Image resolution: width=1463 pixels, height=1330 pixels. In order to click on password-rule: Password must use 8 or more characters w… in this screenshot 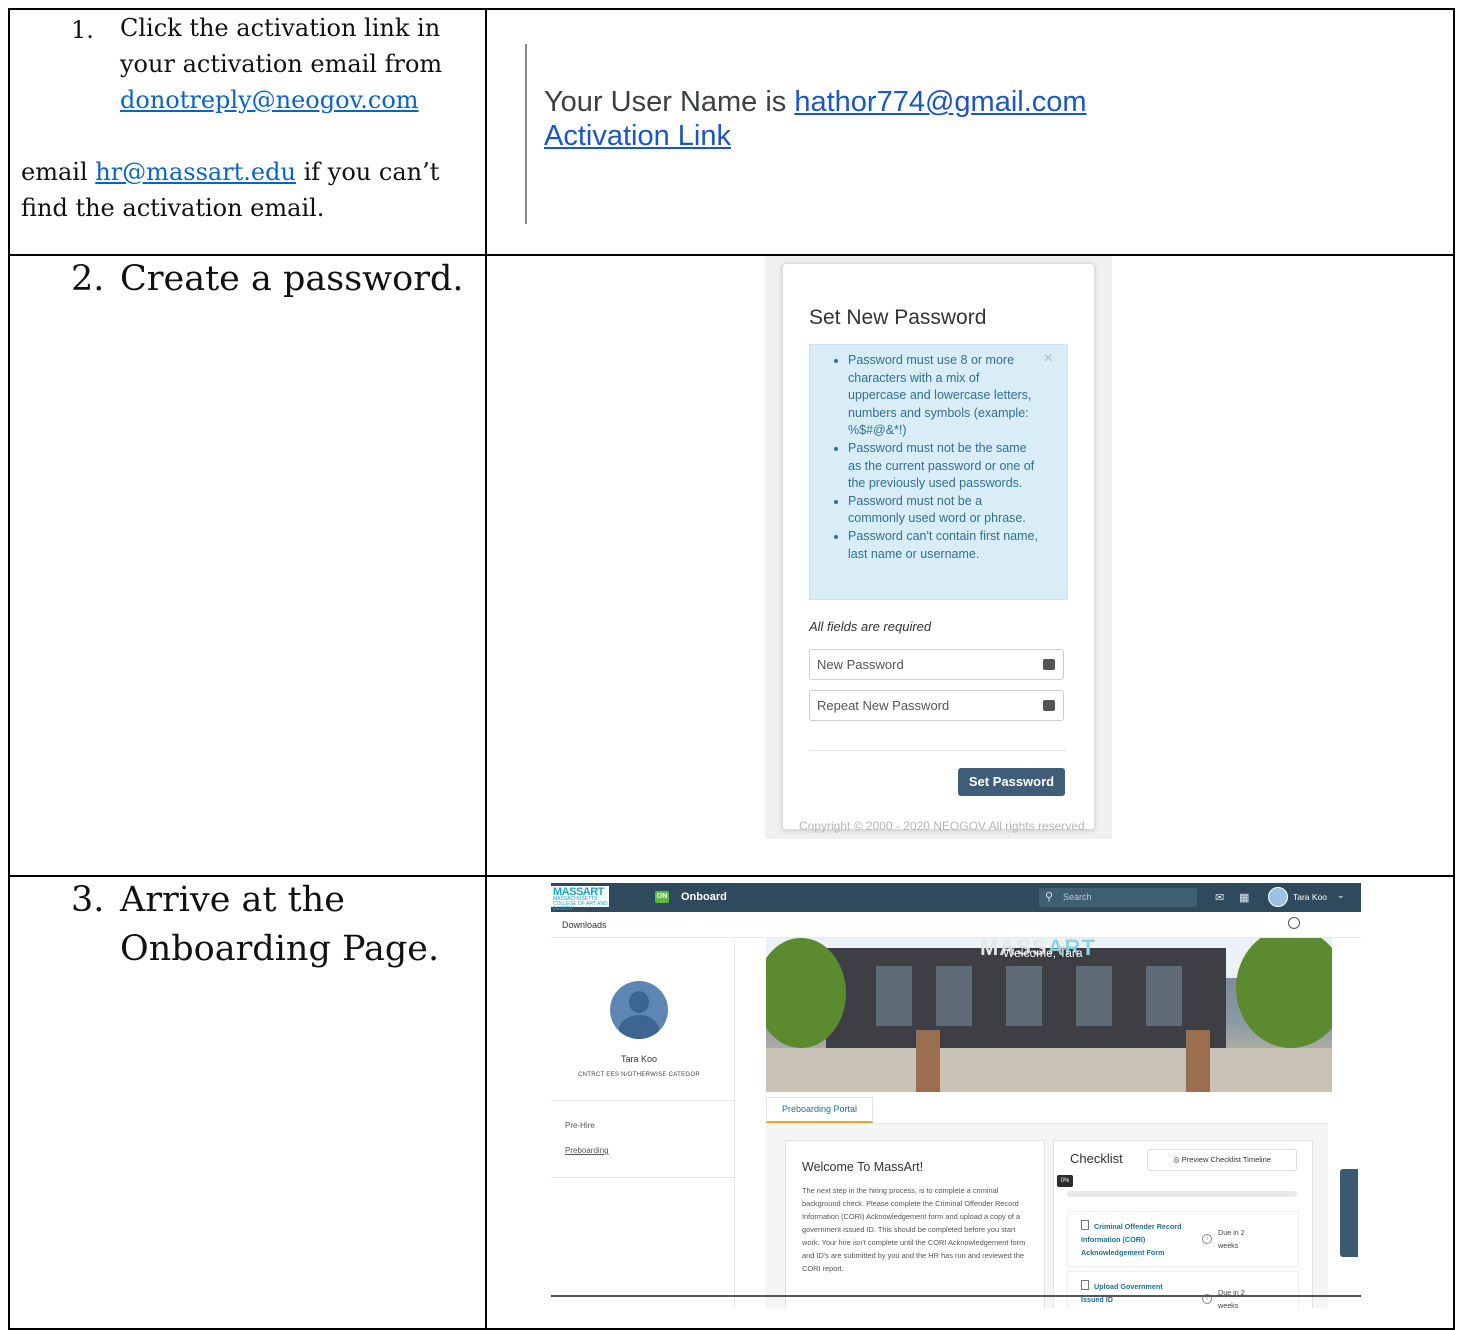, I will do `click(943, 396)`.